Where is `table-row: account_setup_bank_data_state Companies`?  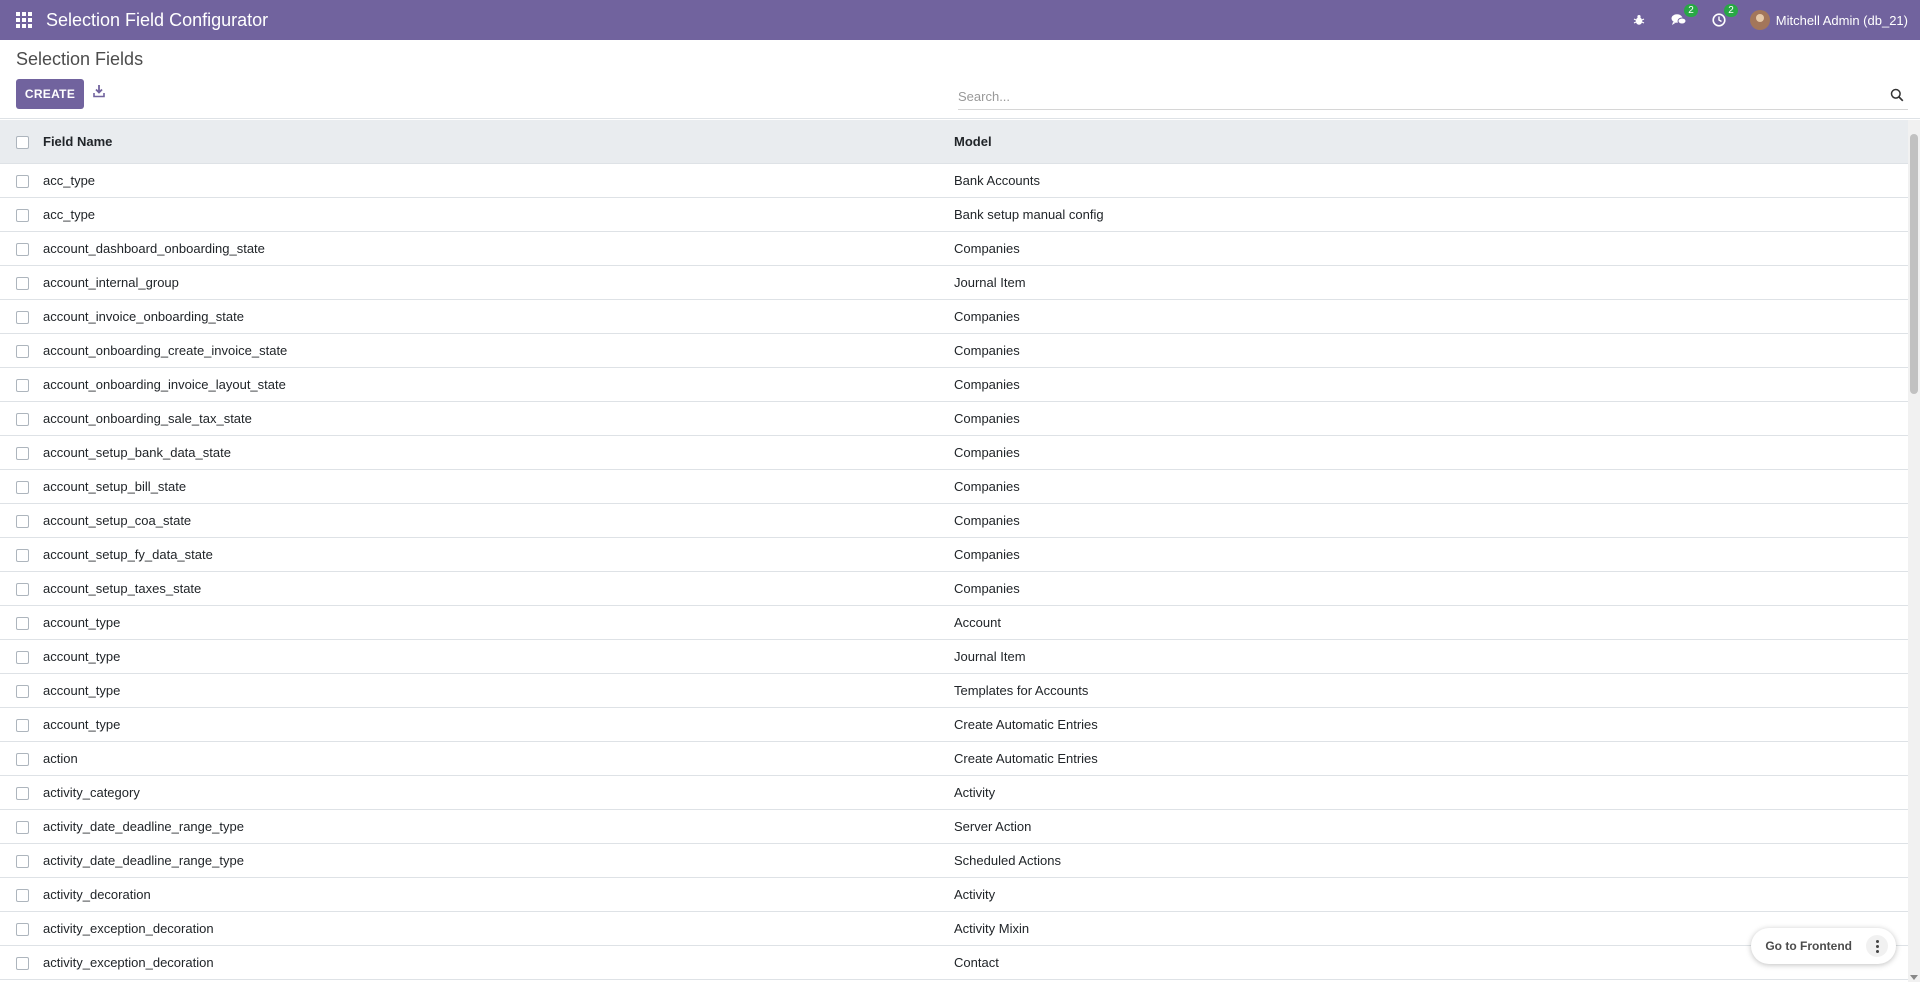 table-row: account_setup_bank_data_state Companies is located at coordinates (954, 452).